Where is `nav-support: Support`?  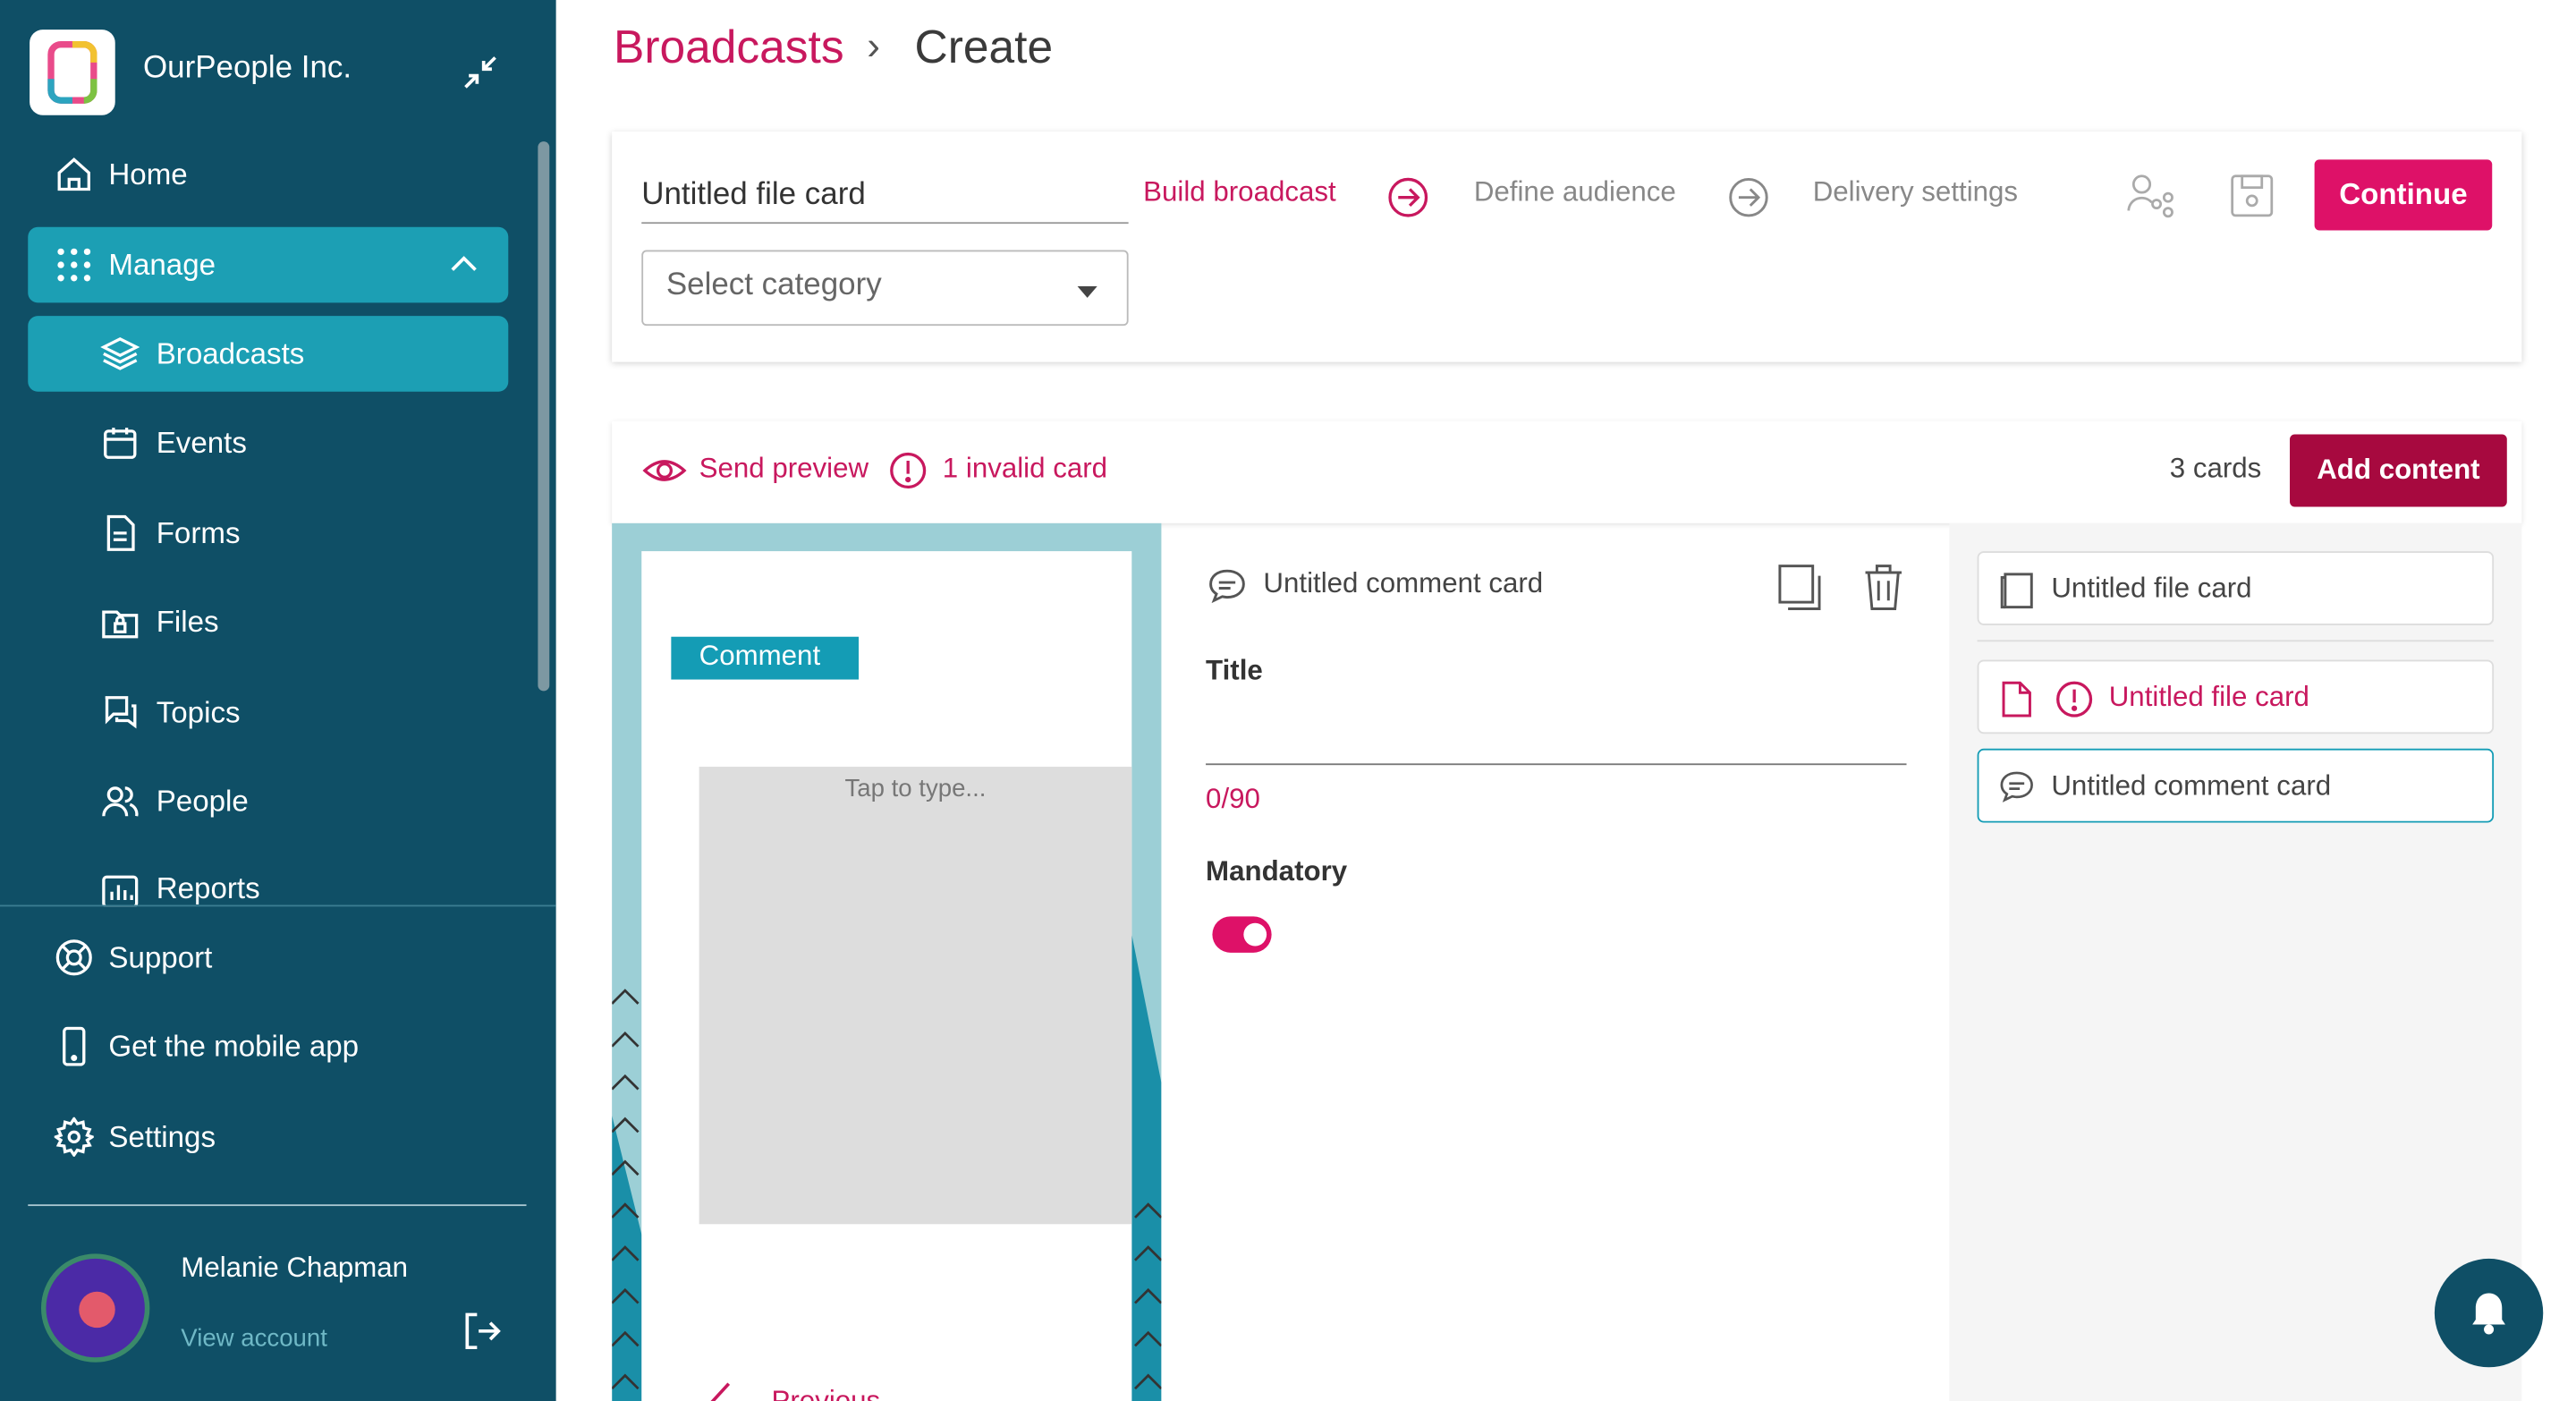
nav-support: Support is located at coordinates (268, 958).